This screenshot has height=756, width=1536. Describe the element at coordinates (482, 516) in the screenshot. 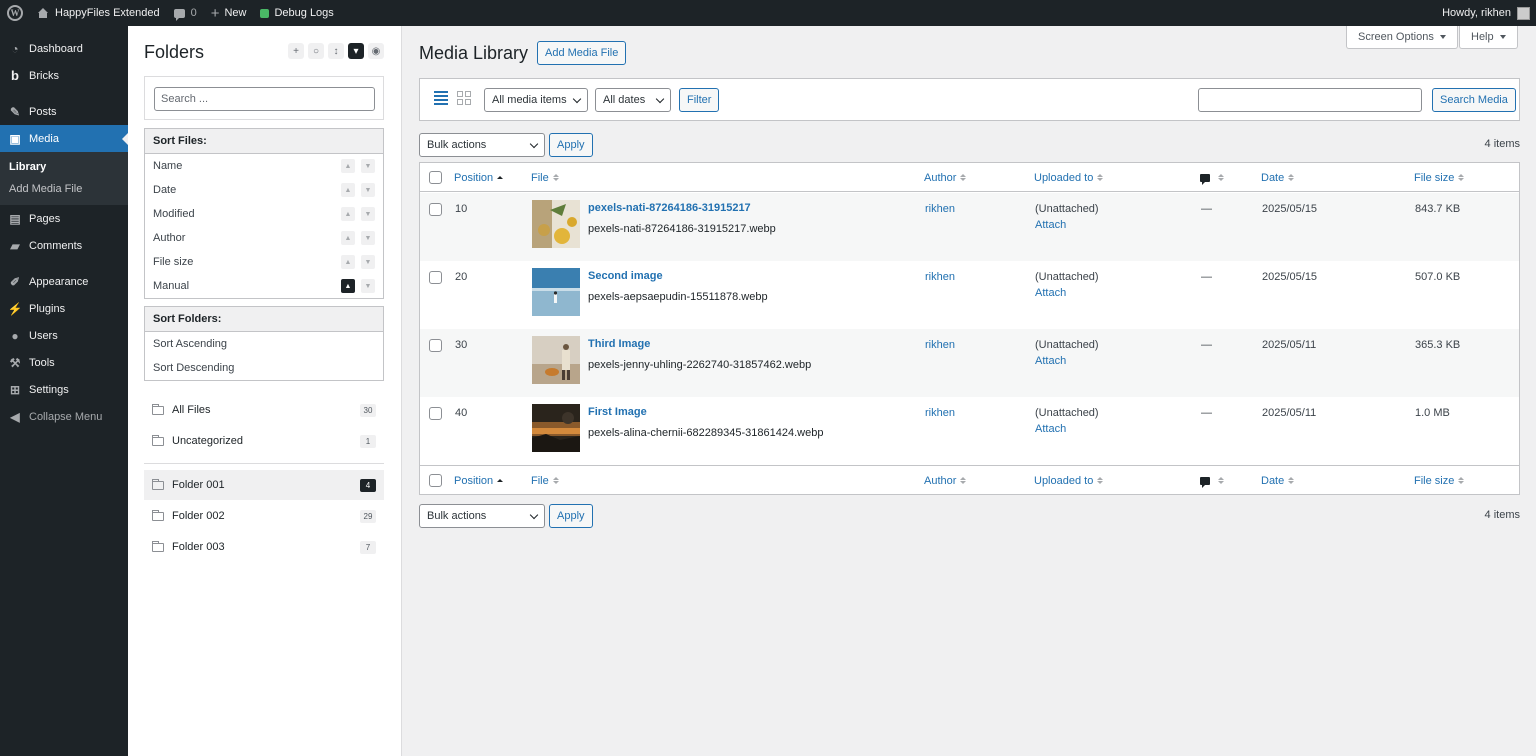

I see `bulk-actions-select-bottom: Bulk actions` at that location.